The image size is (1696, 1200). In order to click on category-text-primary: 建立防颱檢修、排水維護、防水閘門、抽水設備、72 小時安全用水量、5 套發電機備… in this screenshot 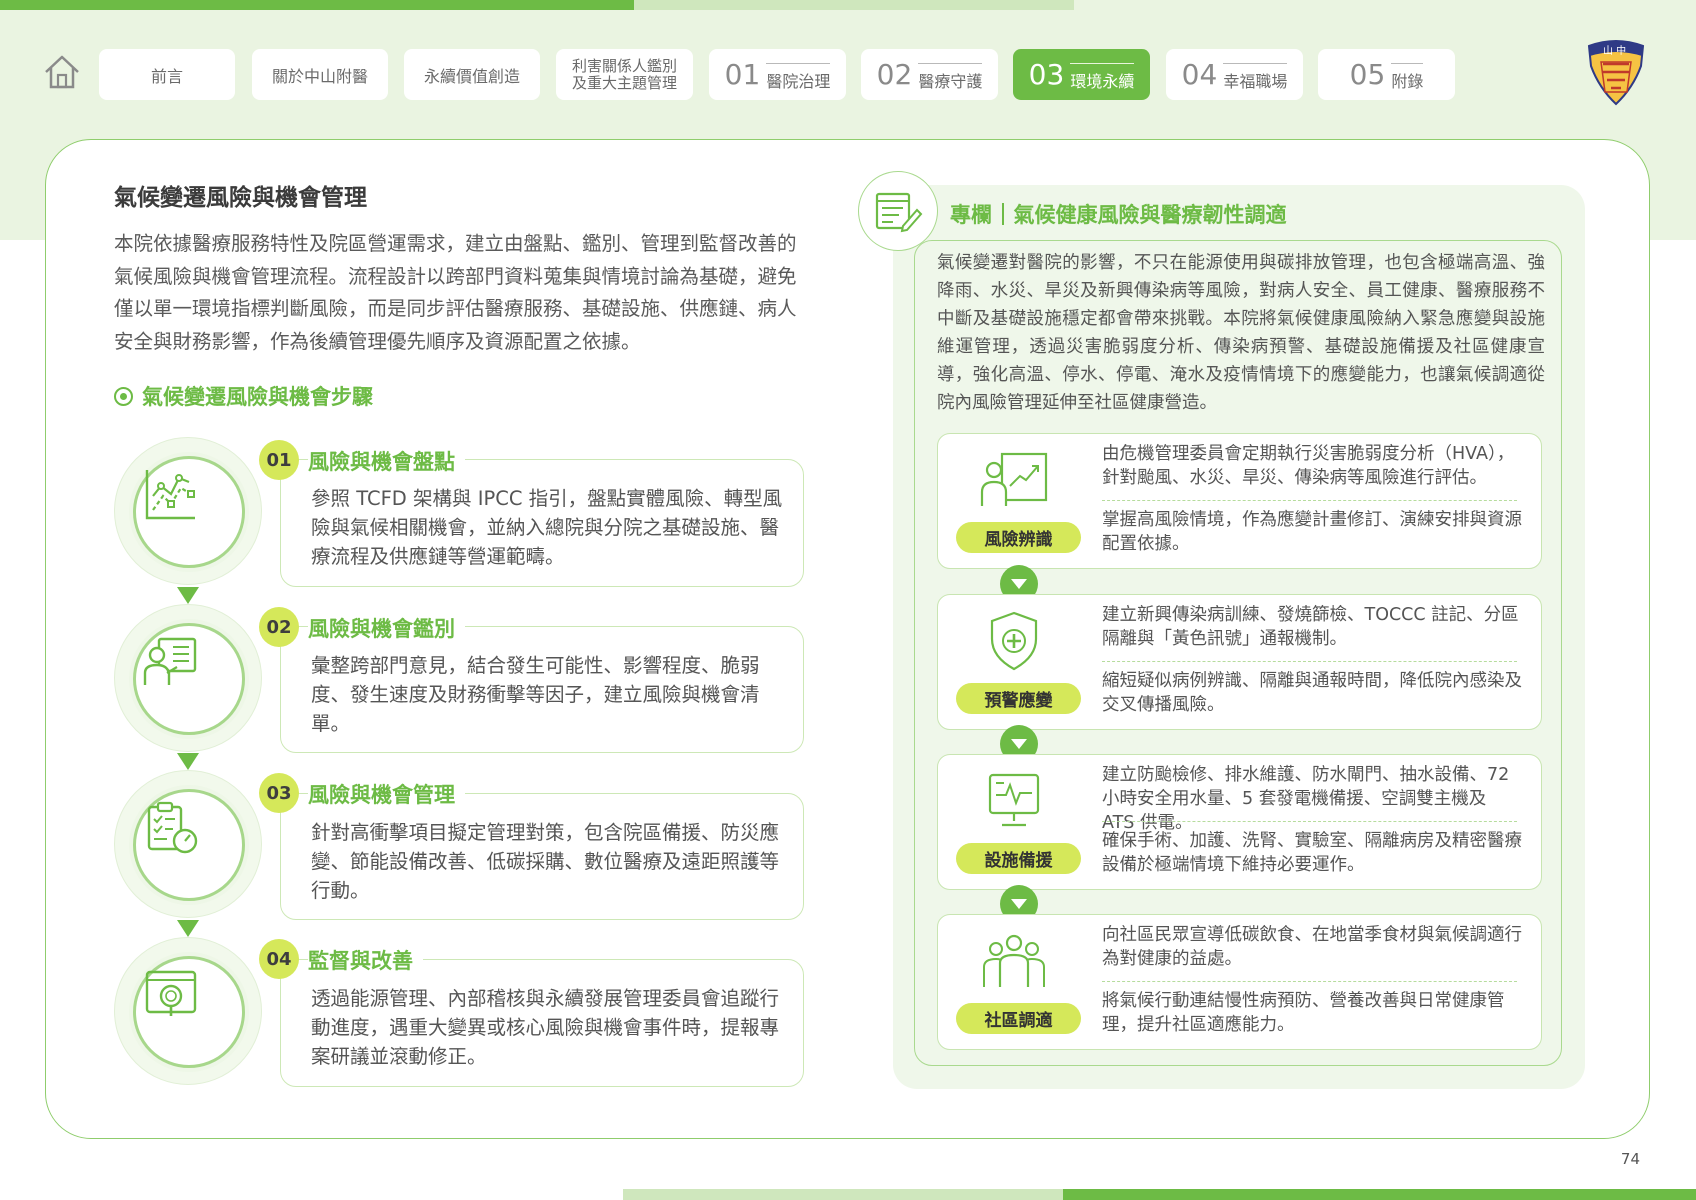, I will do `click(1306, 799)`.